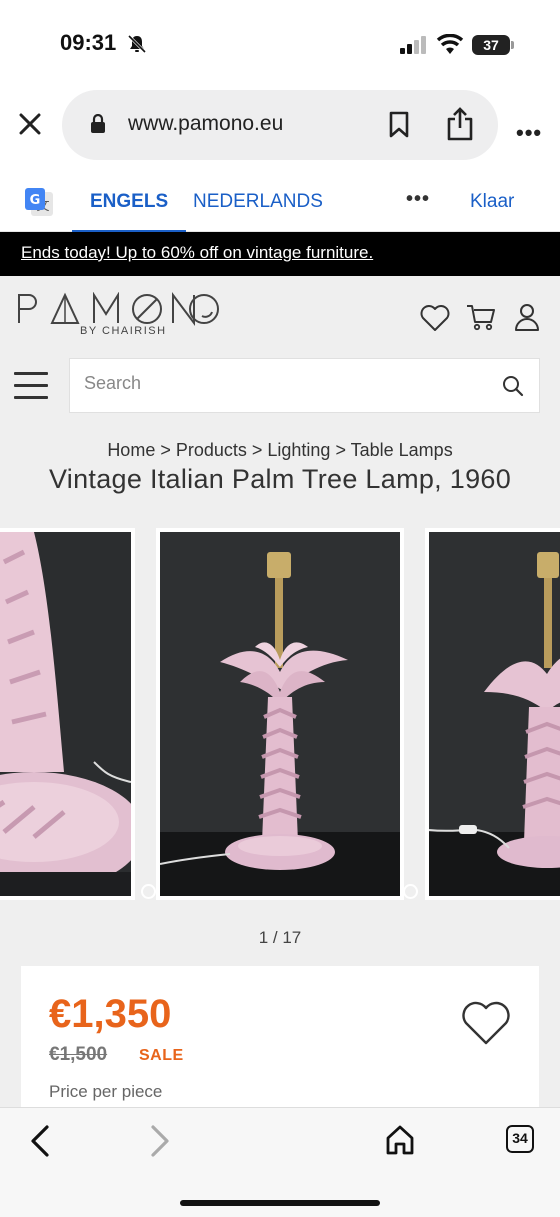 Image resolution: width=560 pixels, height=1217 pixels. Describe the element at coordinates (78, 1054) in the screenshot. I see `original-price: €1,500` at that location.